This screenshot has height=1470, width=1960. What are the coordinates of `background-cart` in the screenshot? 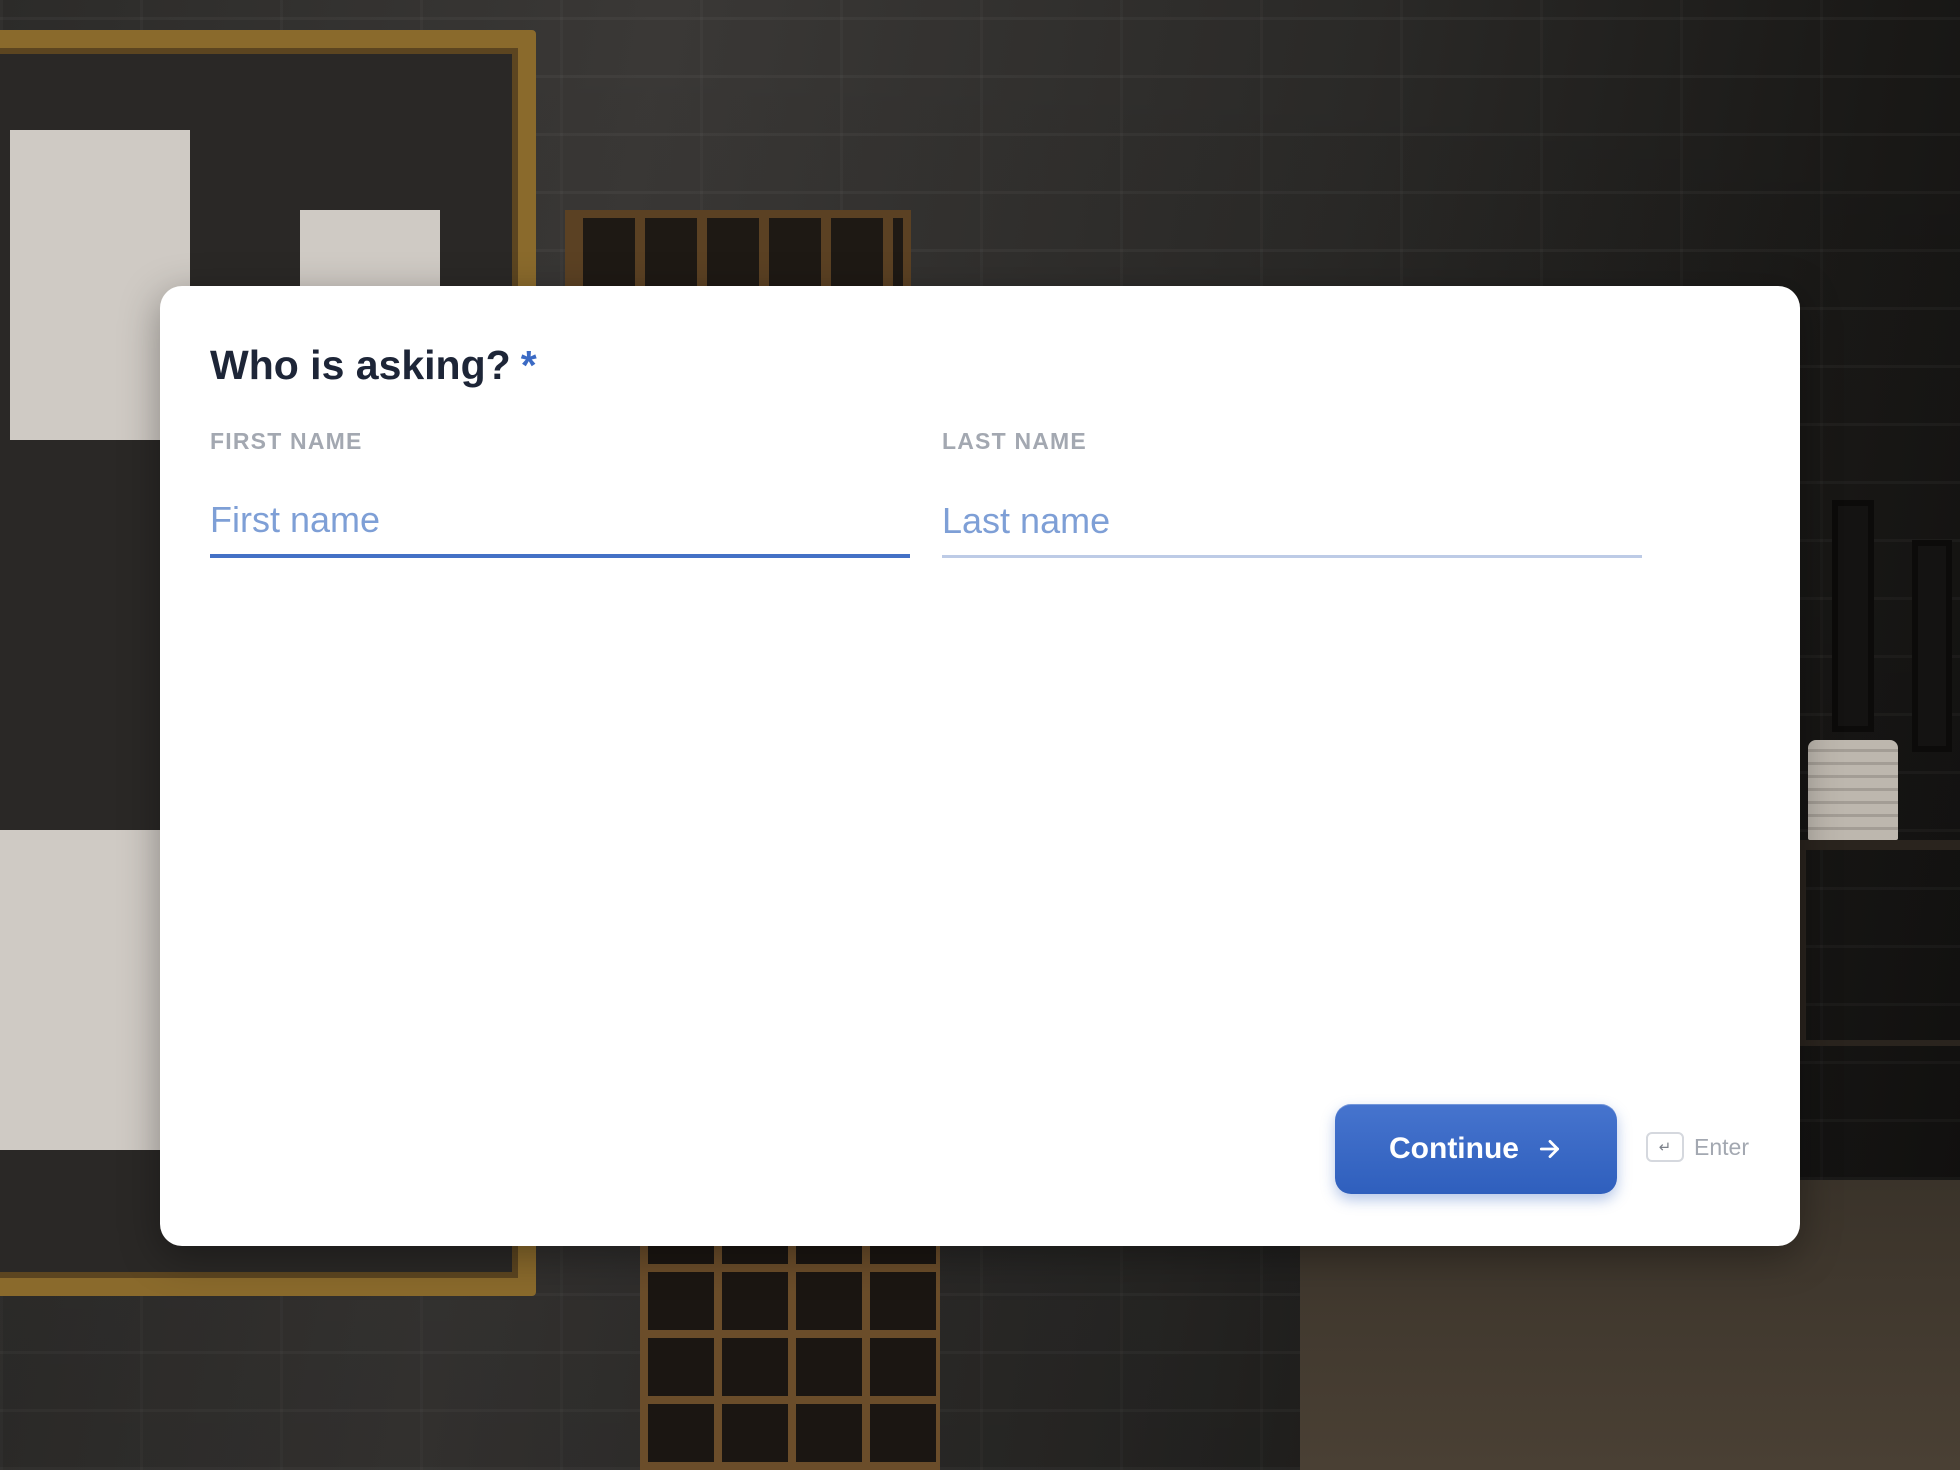 It's located at (1880, 943).